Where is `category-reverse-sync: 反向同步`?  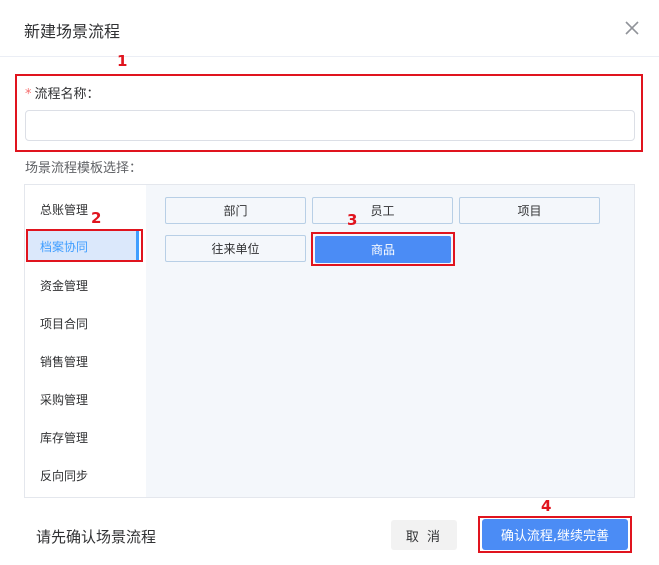 category-reverse-sync: 反向同步 is located at coordinates (64, 475).